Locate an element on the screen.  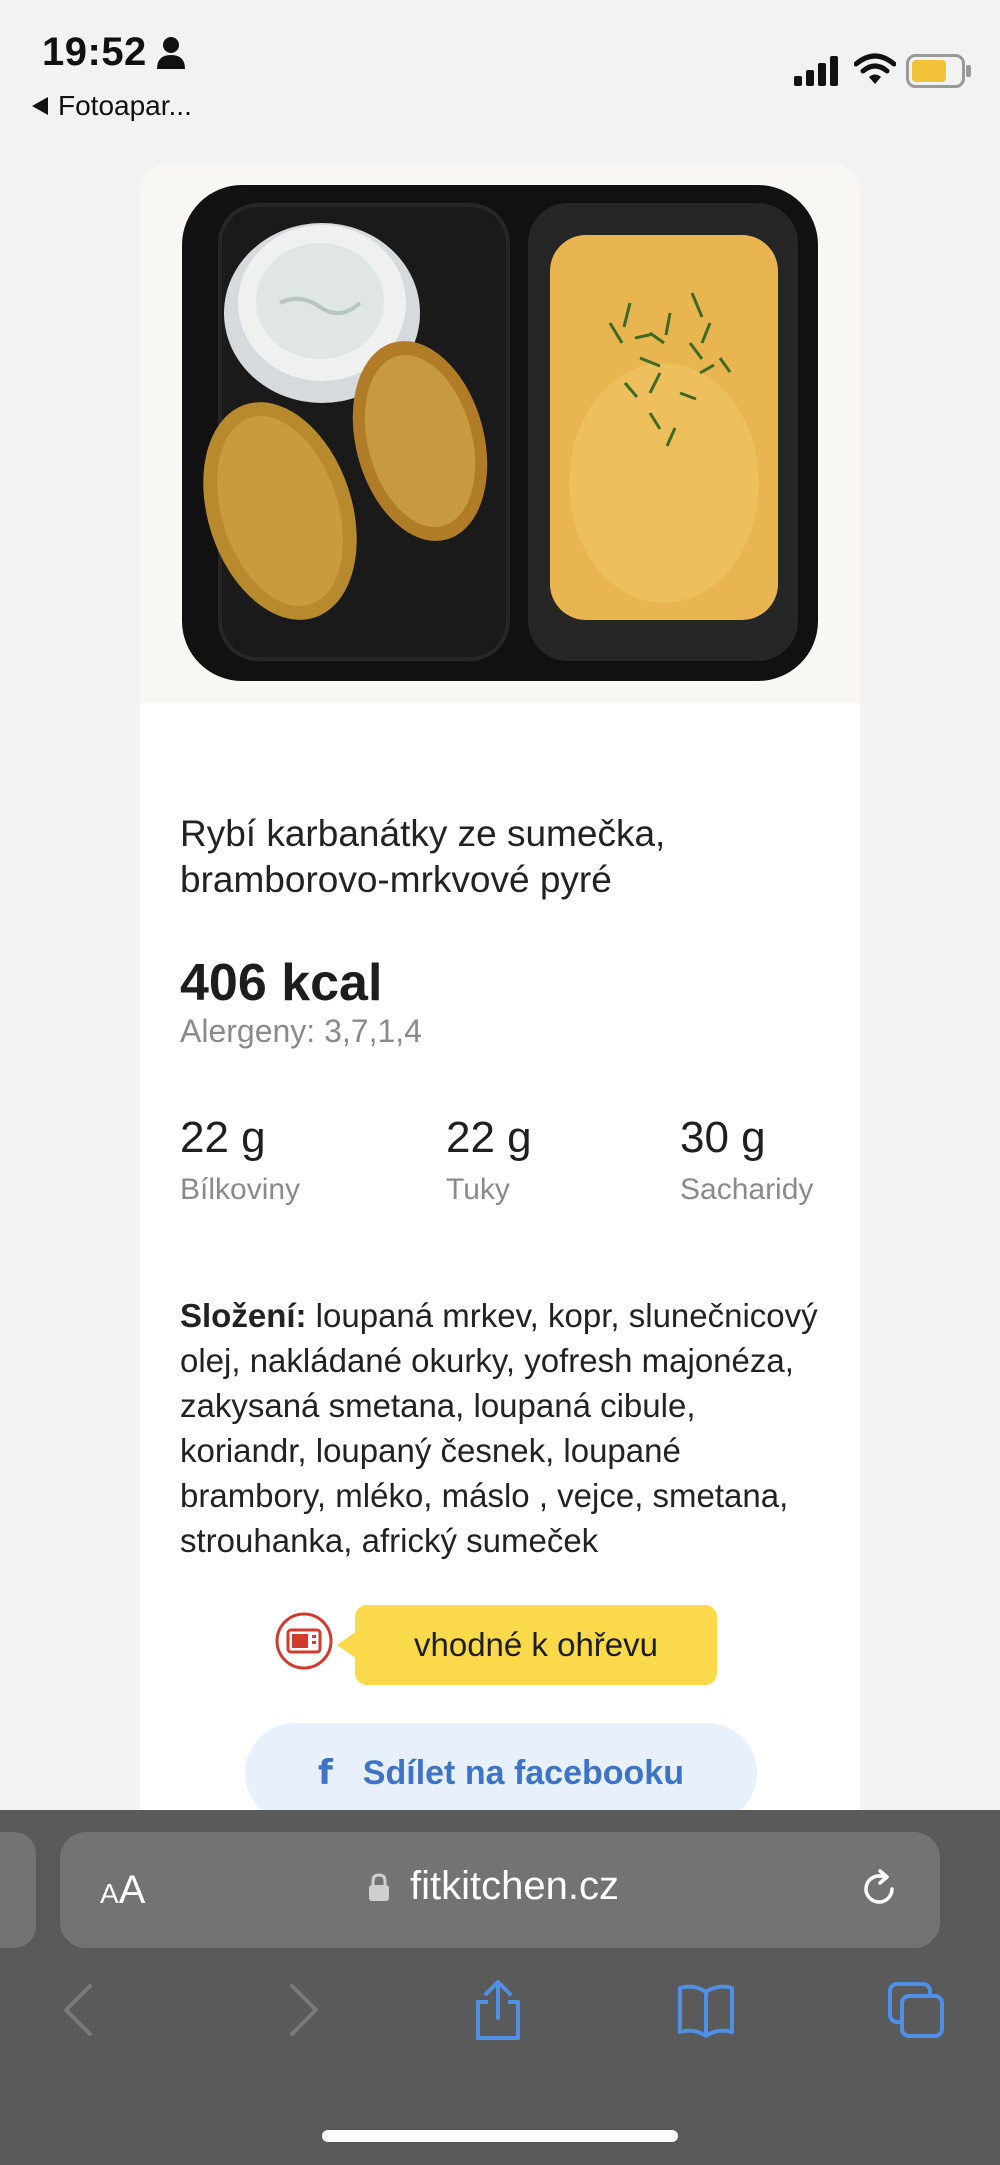
signal-icon is located at coordinates (816, 71).